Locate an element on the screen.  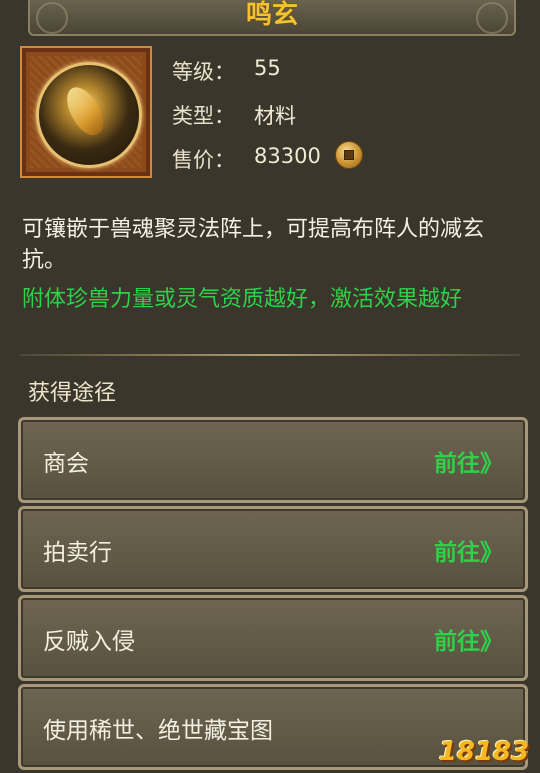
obtain-section-title: 获得途径 is located at coordinates (72, 393).